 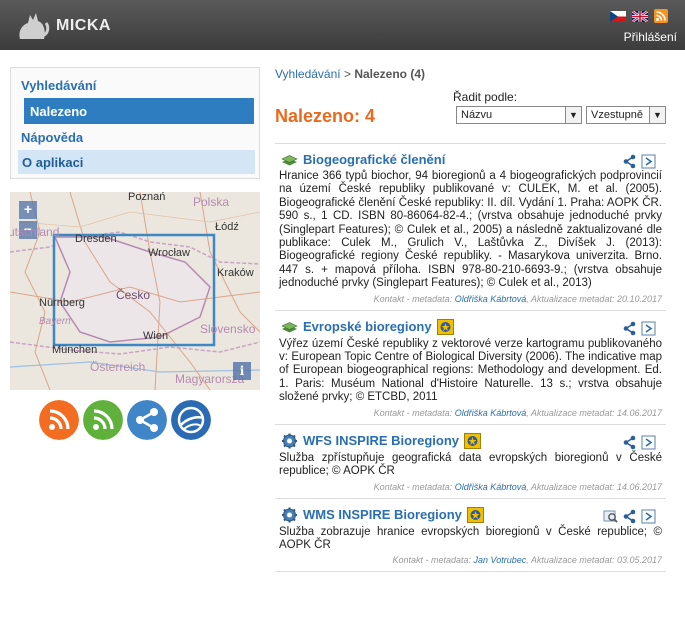 I want to click on breadcrumb-search-link: Vyhledávání, so click(x=308, y=74).